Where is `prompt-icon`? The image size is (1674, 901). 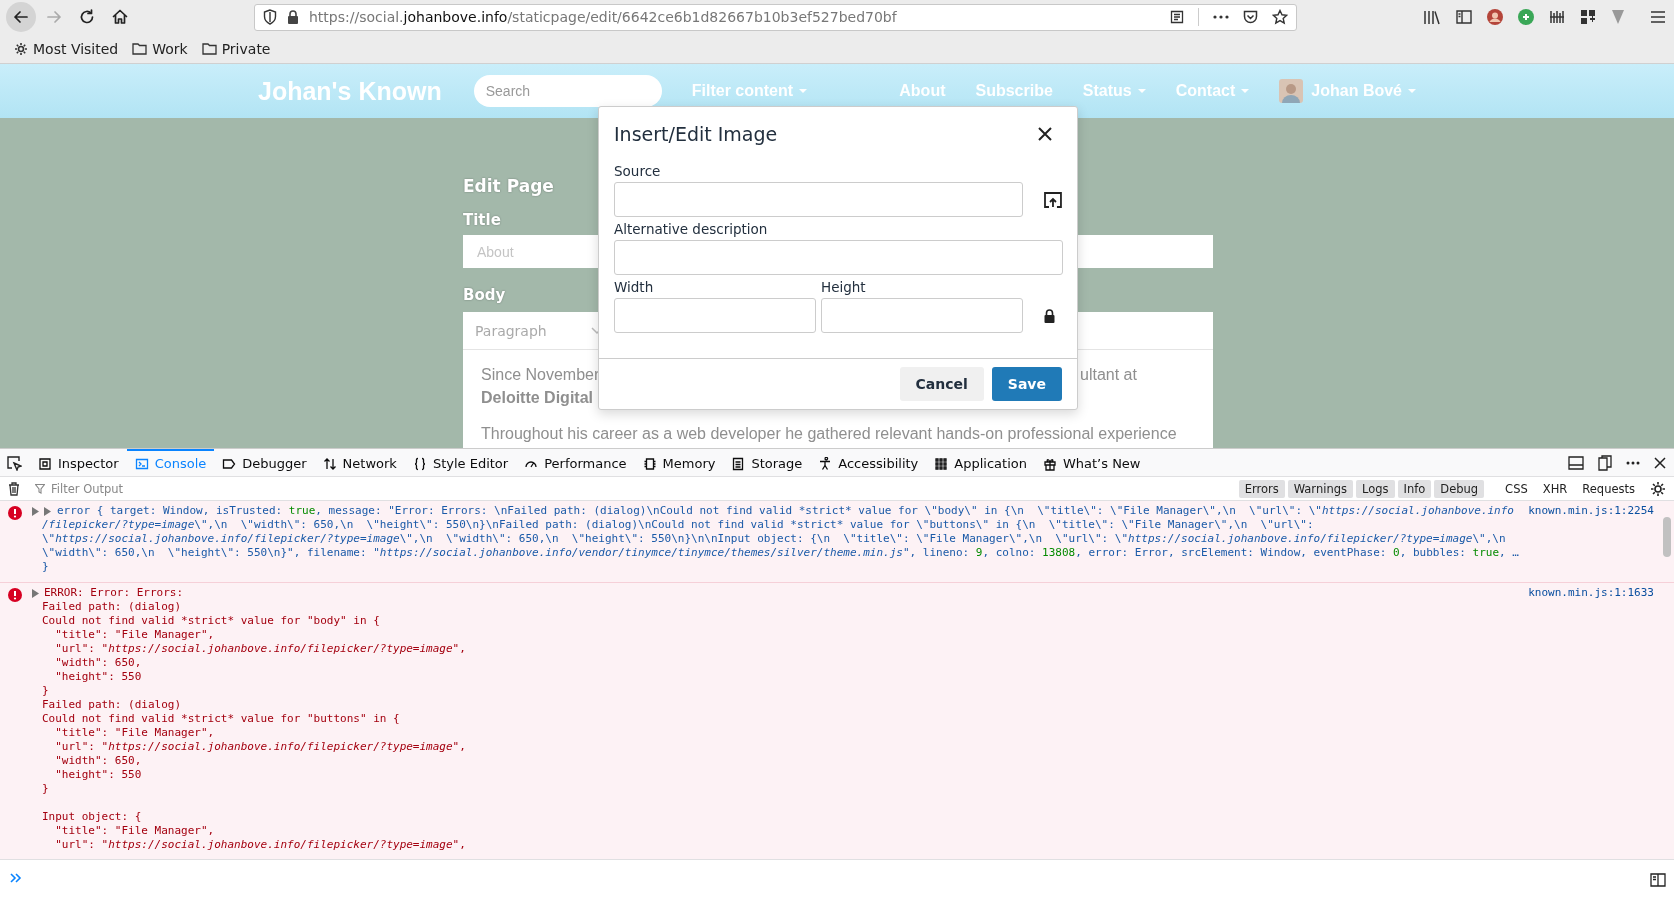
prompt-icon is located at coordinates (16, 878).